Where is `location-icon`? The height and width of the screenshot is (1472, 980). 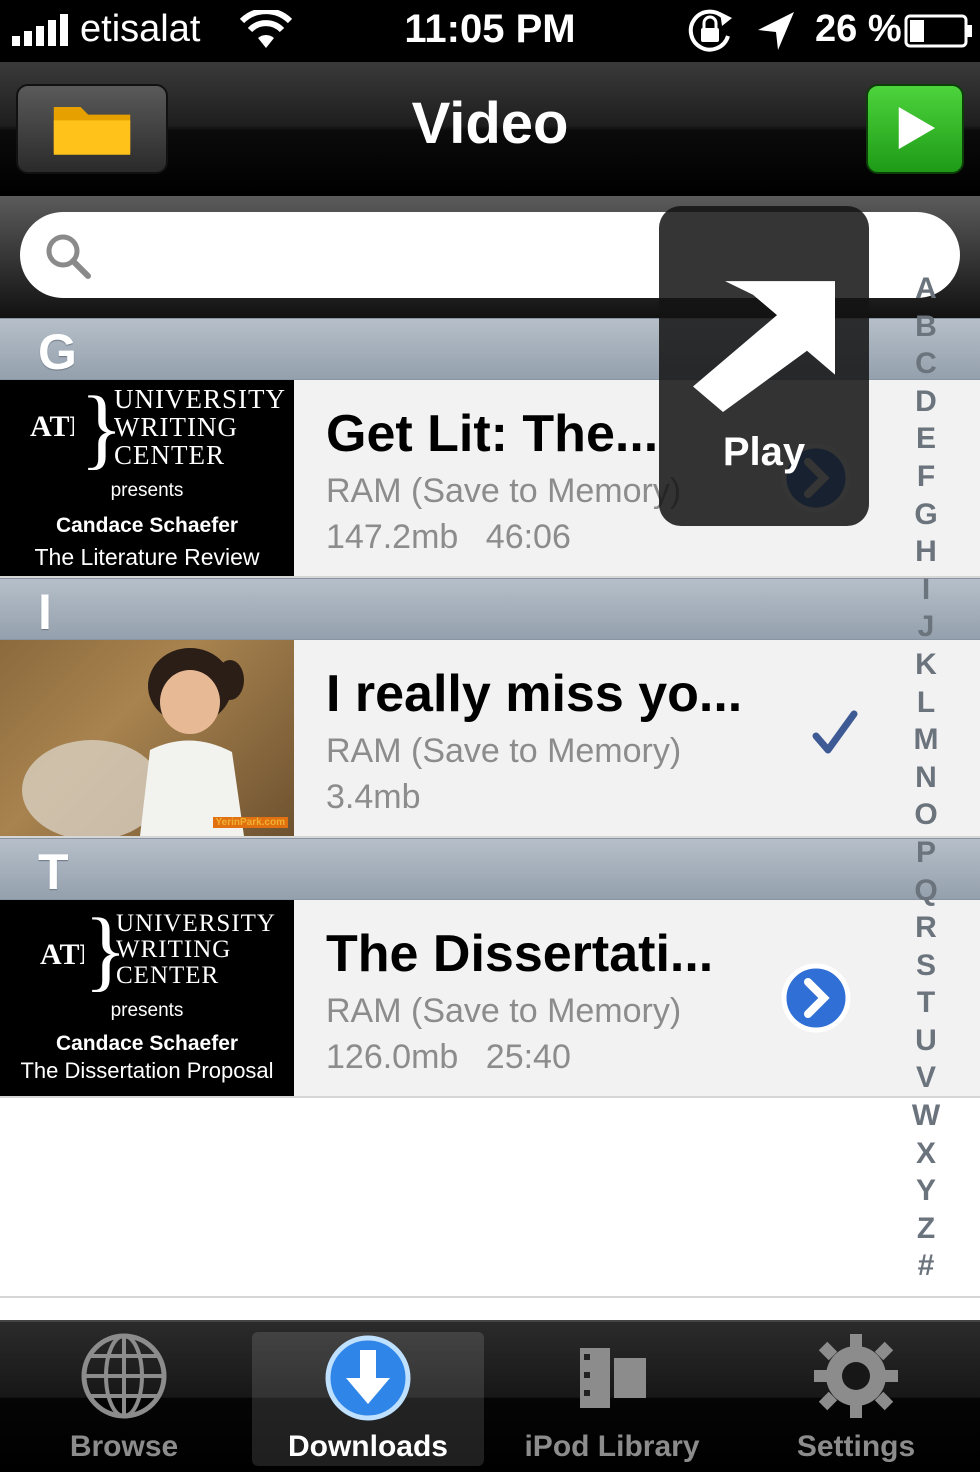
location-icon is located at coordinates (776, 31).